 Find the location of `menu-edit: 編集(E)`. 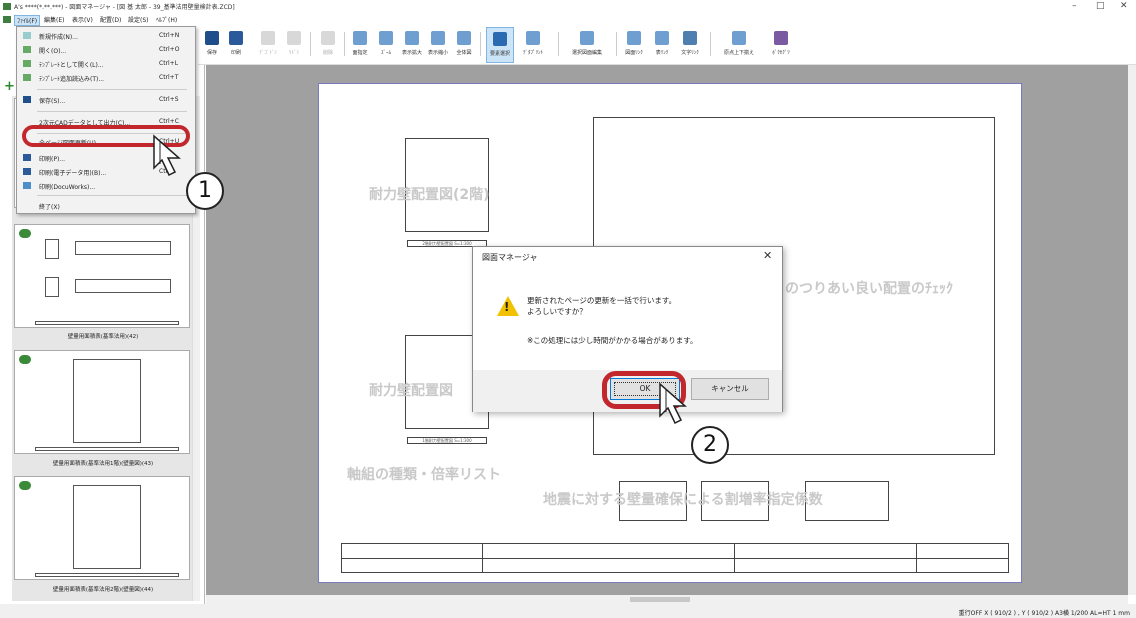

menu-edit: 編集(E) is located at coordinates (54, 19).